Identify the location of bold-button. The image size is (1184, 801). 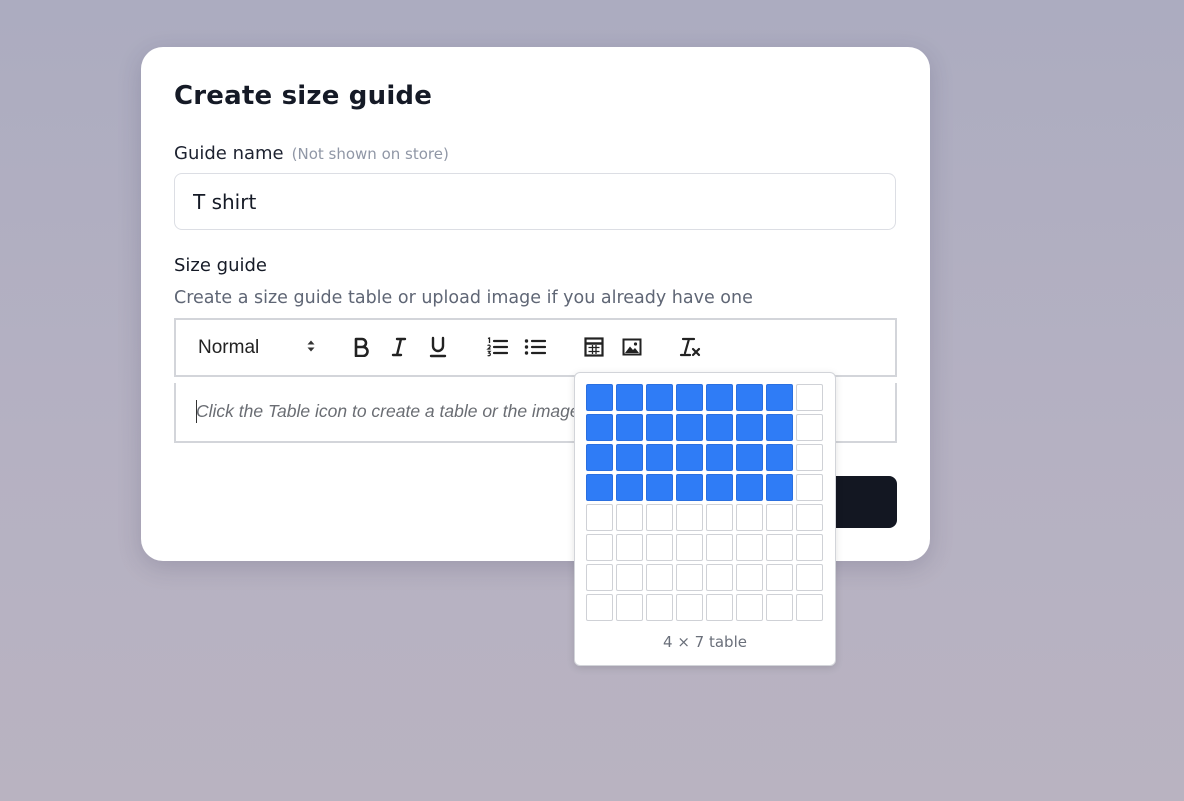
(361, 349).